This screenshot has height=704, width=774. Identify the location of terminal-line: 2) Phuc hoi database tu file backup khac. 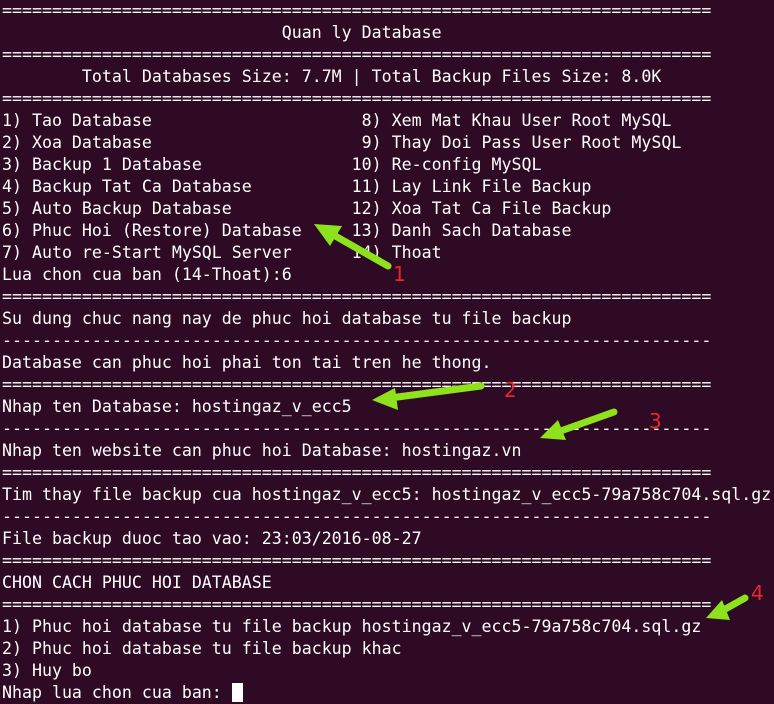
(202, 648).